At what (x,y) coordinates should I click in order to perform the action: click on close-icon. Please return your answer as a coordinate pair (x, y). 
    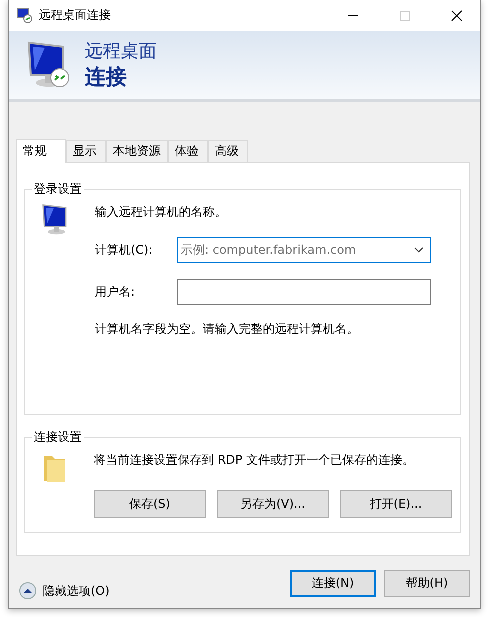
    Looking at the image, I should click on (457, 16).